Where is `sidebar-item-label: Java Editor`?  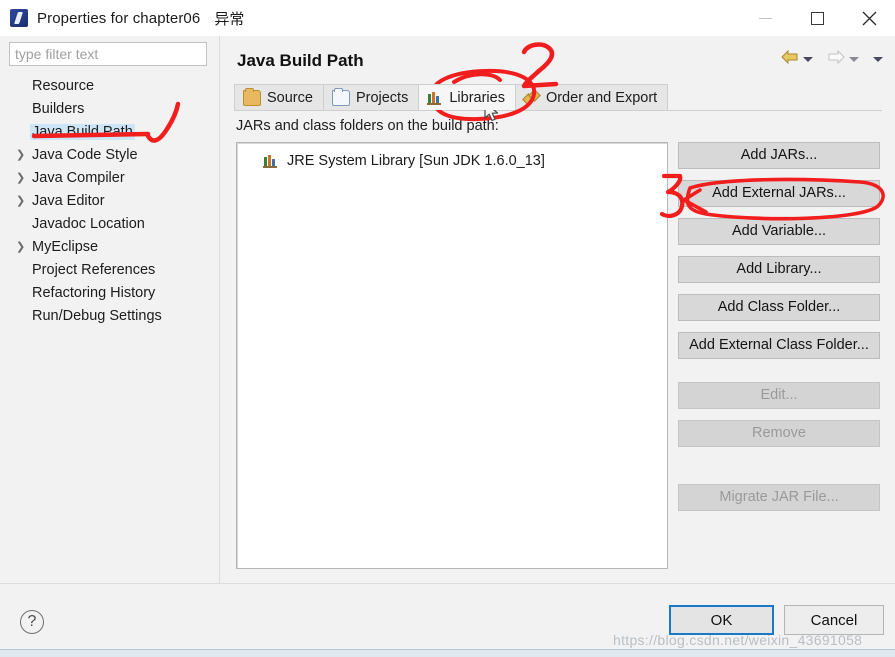 sidebar-item-label: Java Editor is located at coordinates (68, 200).